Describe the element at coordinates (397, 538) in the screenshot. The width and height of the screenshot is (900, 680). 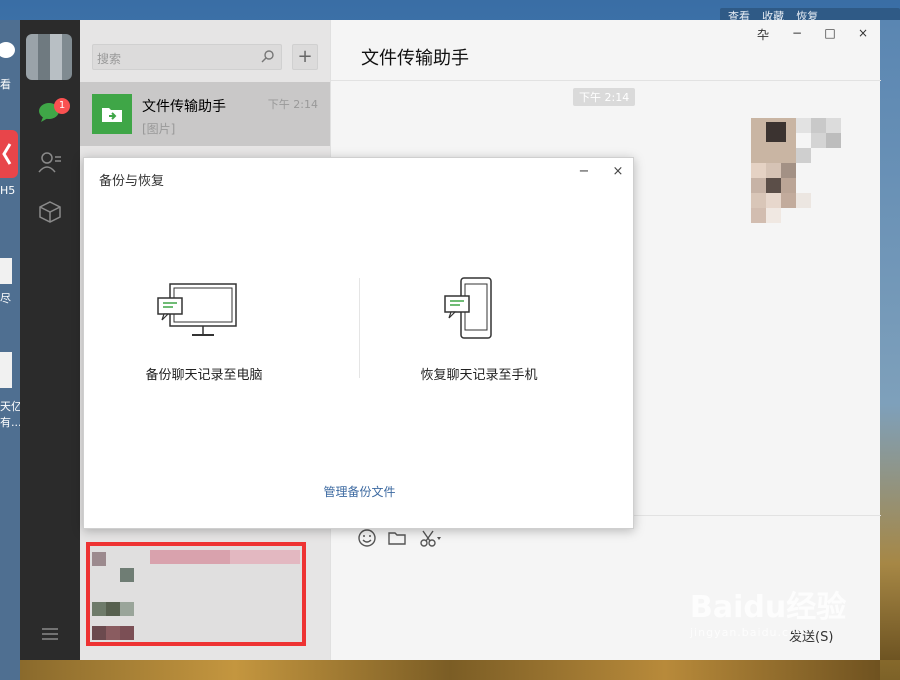
I see `folder-icon` at that location.